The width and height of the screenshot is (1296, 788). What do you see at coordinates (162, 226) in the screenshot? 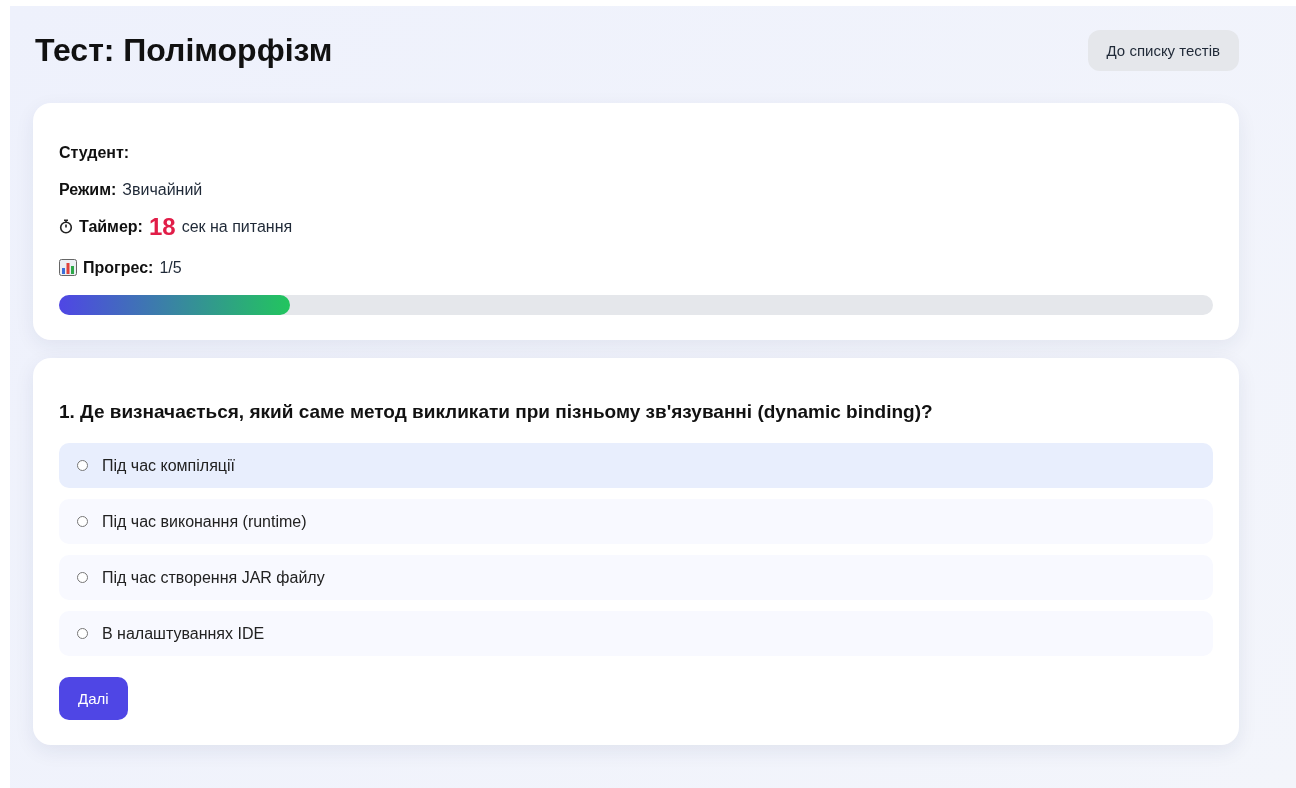
I see `timer-value: 18` at bounding box center [162, 226].